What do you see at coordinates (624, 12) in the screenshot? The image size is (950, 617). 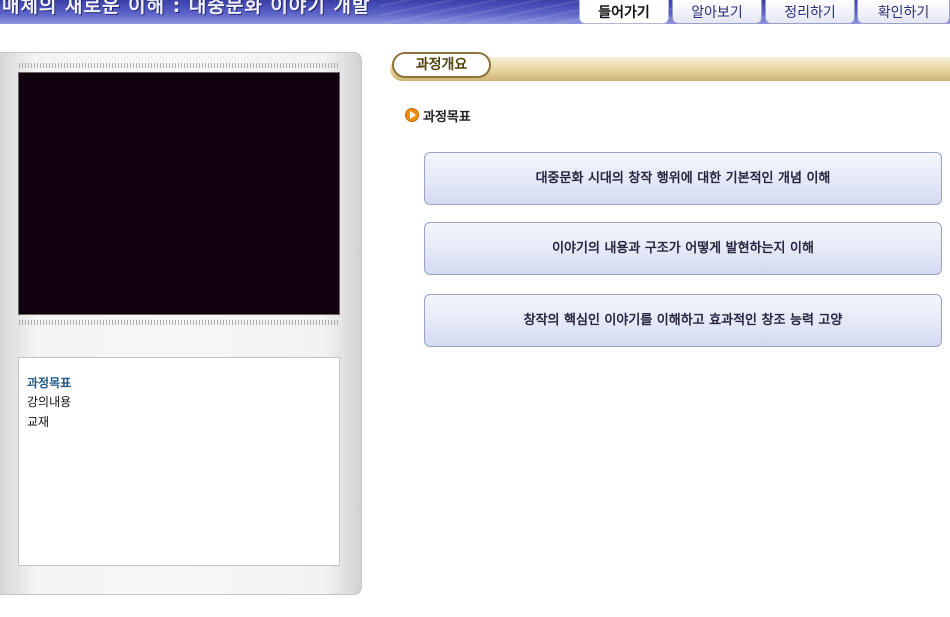 I see `tab-intro: 들어가기` at bounding box center [624, 12].